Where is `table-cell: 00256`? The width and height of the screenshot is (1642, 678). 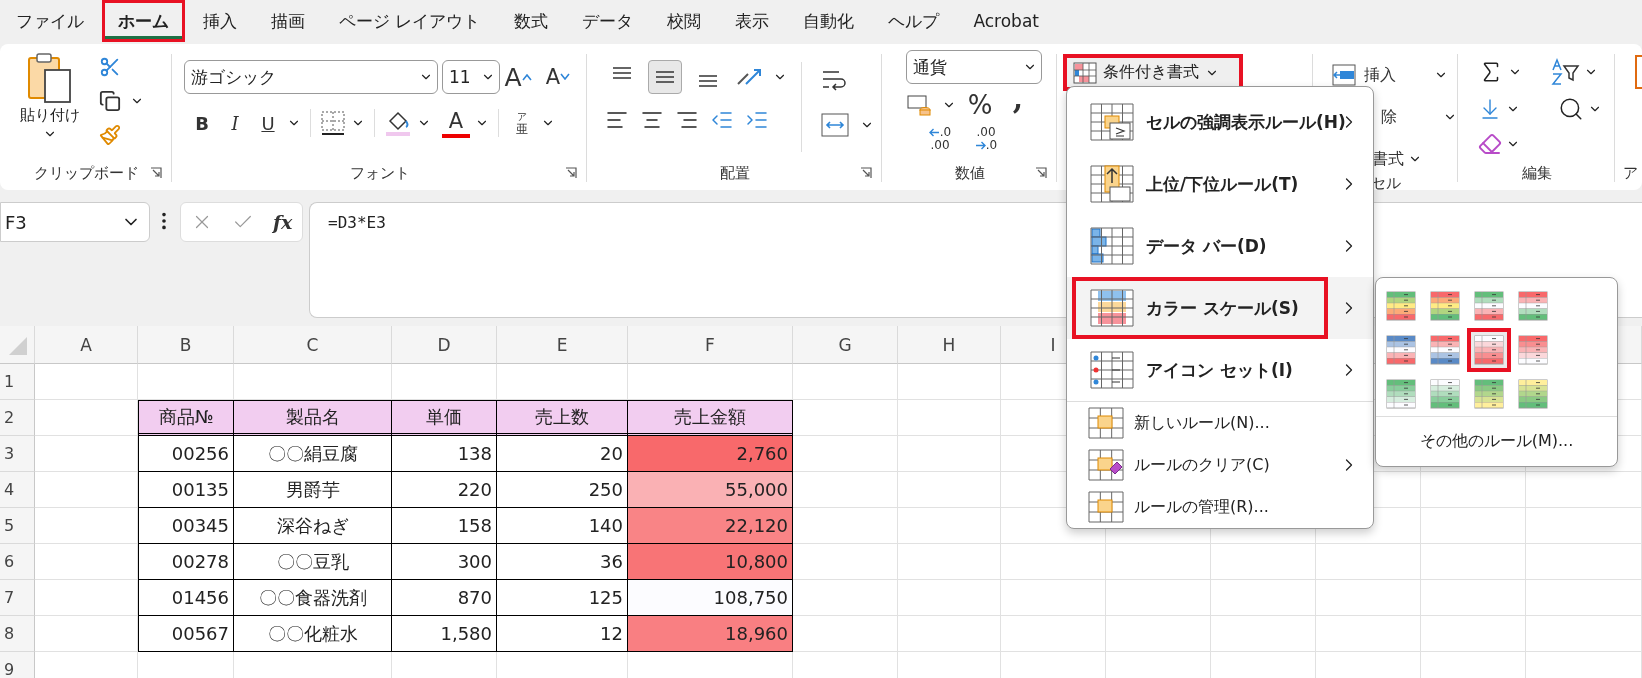
table-cell: 00256 is located at coordinates (186, 454).